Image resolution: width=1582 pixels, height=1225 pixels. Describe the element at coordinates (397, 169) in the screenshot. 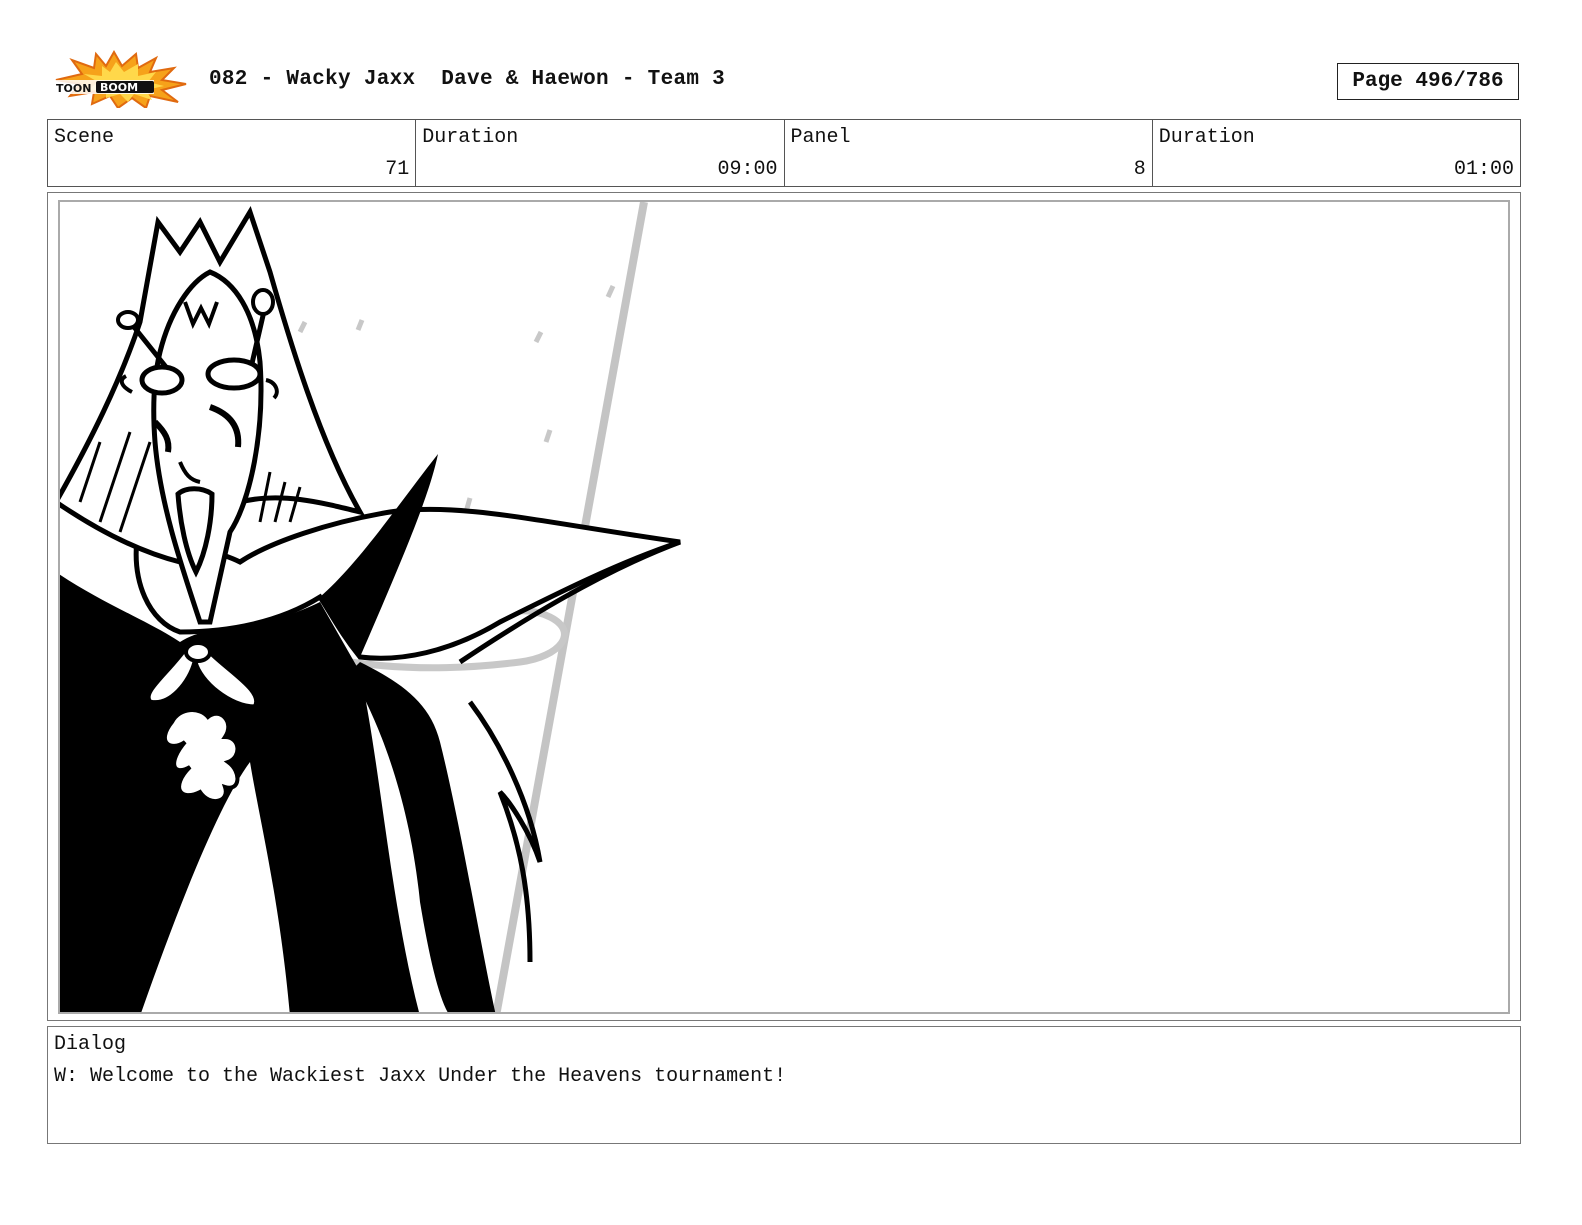

I see `scene-value: 71` at that location.